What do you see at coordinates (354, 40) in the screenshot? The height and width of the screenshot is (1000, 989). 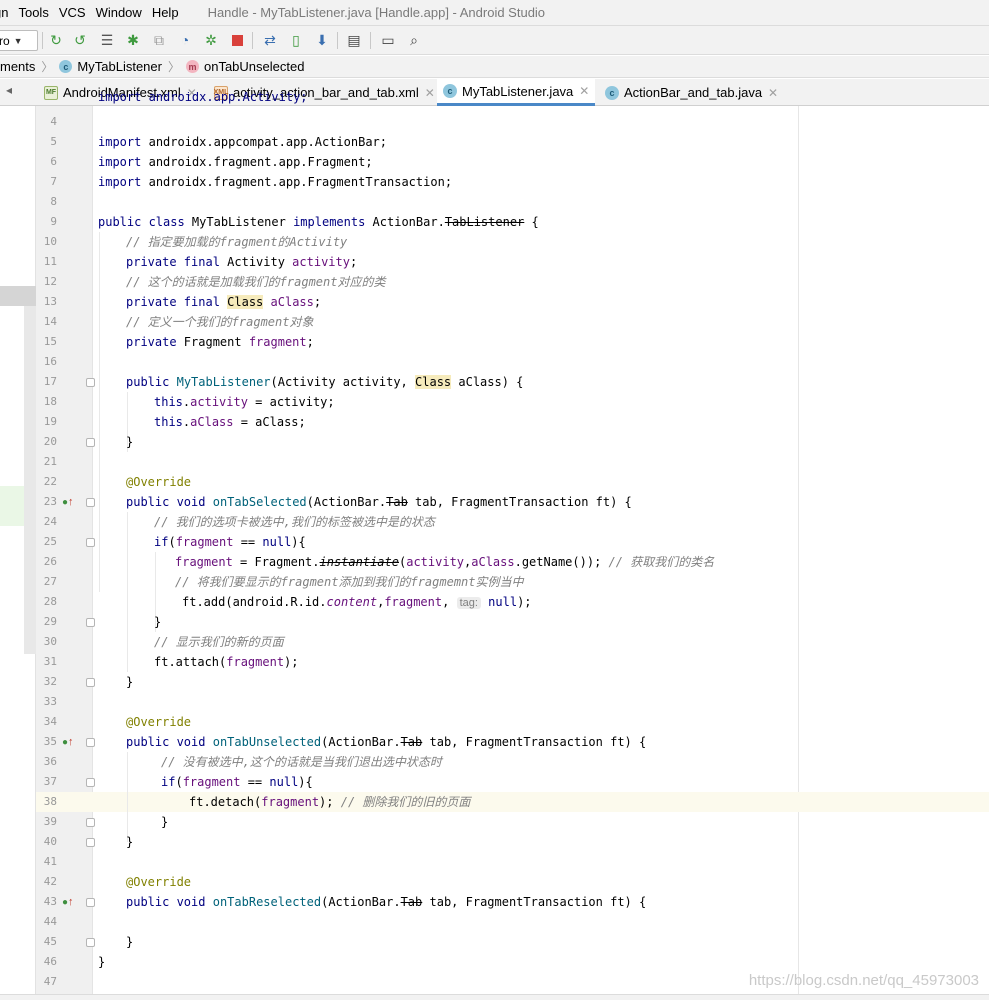 I see `project-structure-icon: ▤` at bounding box center [354, 40].